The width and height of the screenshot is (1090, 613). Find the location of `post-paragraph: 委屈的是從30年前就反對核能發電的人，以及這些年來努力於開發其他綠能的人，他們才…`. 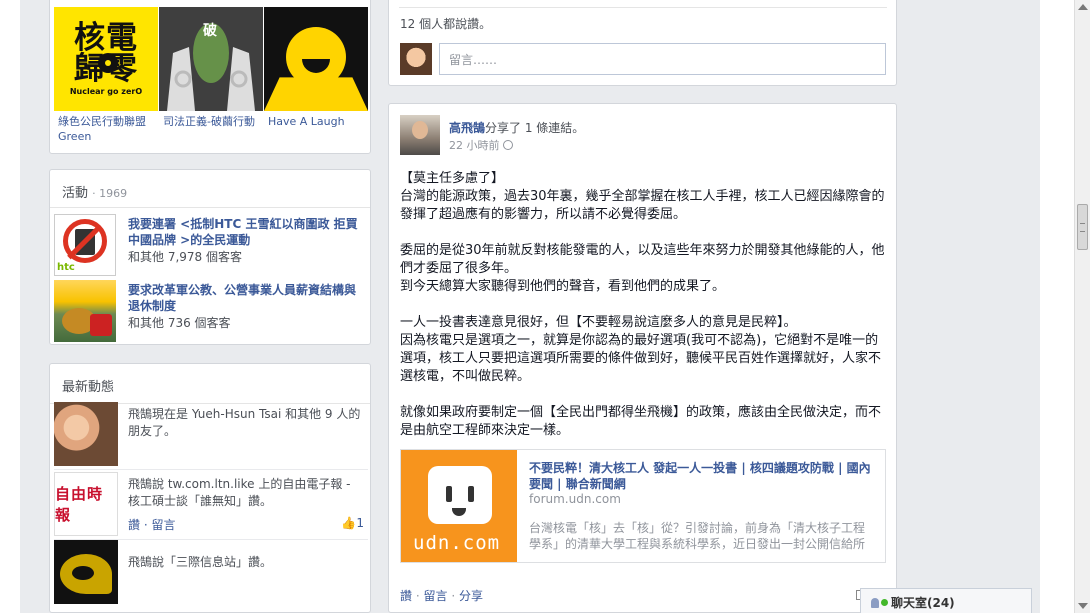

post-paragraph: 委屈的是從30年前就反對核能發電的人，以及這些年來努力於開發其他綠能的人，他們才… is located at coordinates (642, 268).